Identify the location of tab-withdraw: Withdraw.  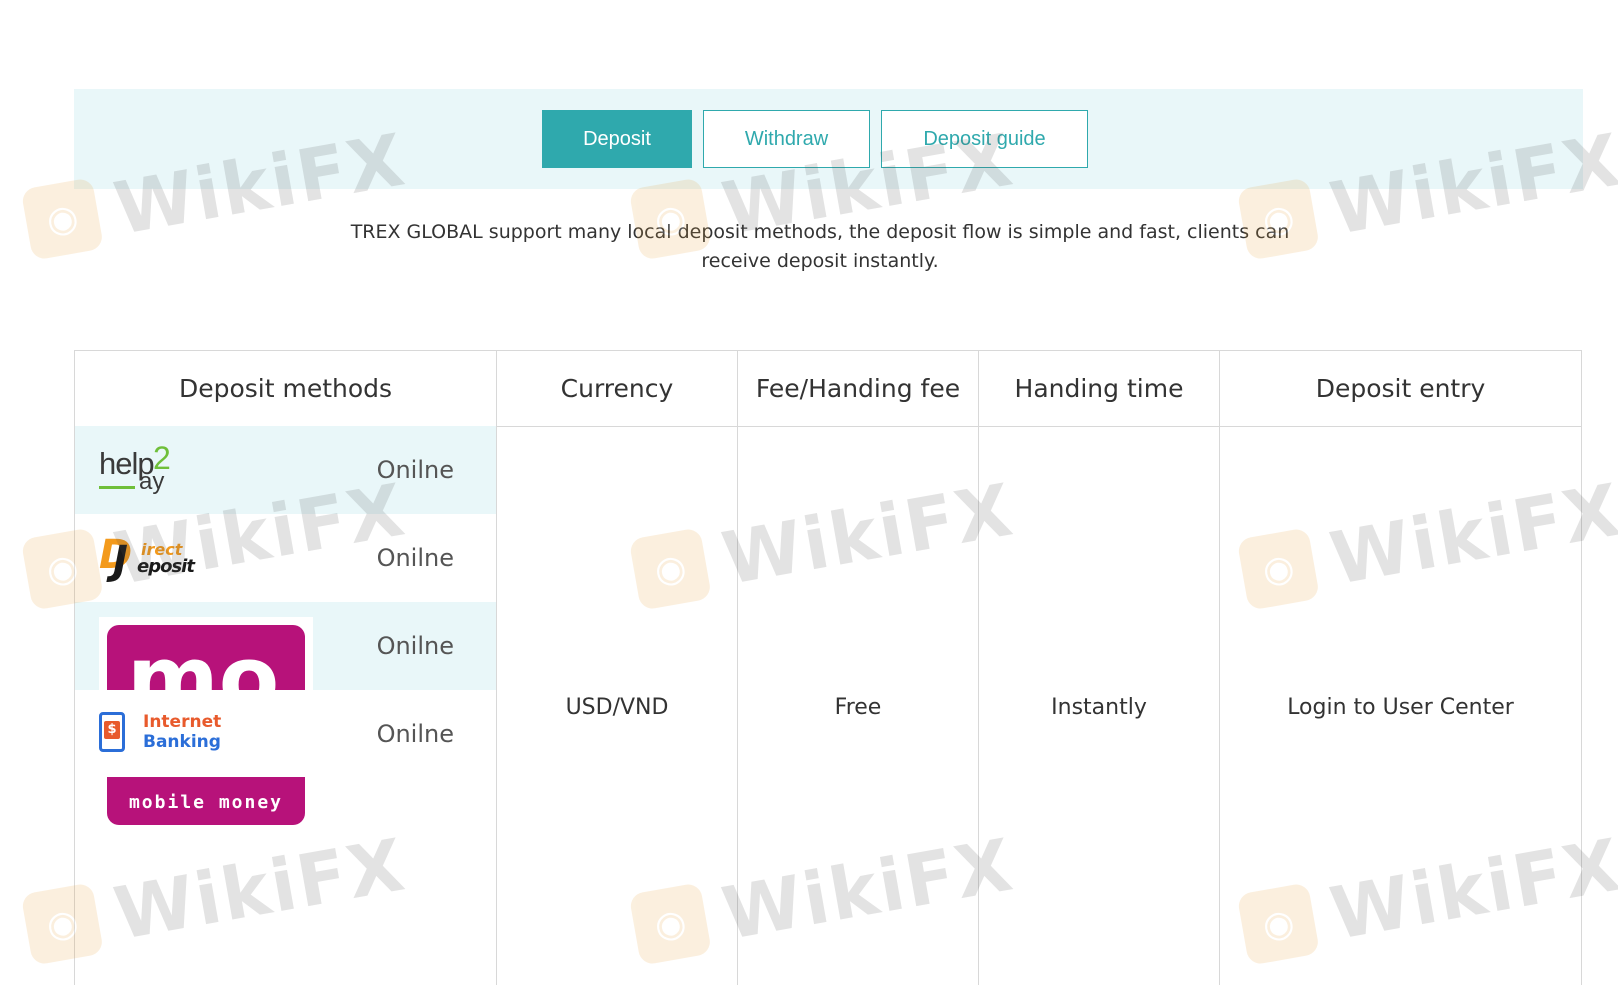
(786, 139).